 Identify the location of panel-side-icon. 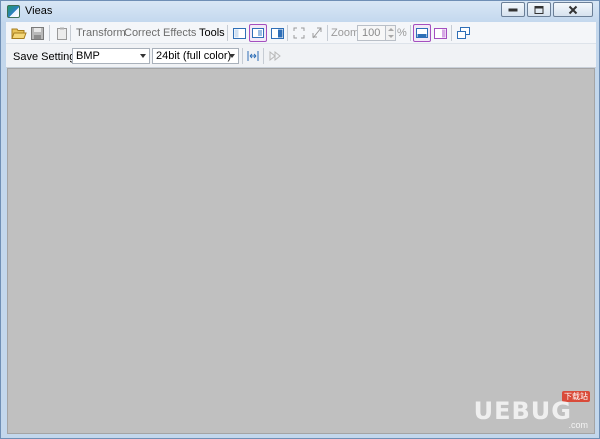
(440, 33).